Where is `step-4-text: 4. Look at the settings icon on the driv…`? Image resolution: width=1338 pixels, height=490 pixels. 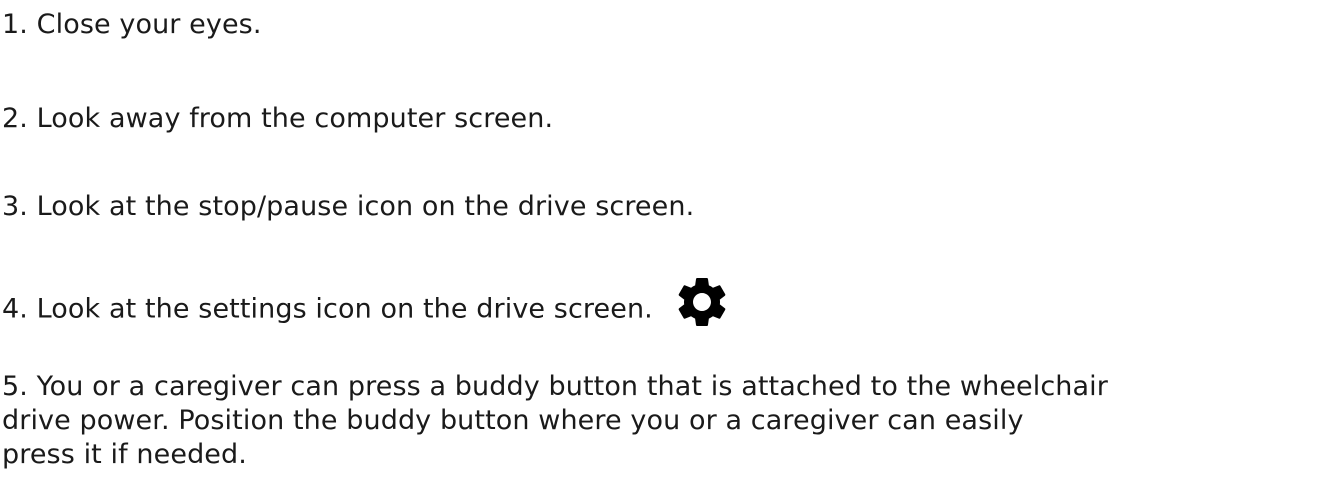 step-4-text: 4. Look at the settings icon on the driv… is located at coordinates (327, 309).